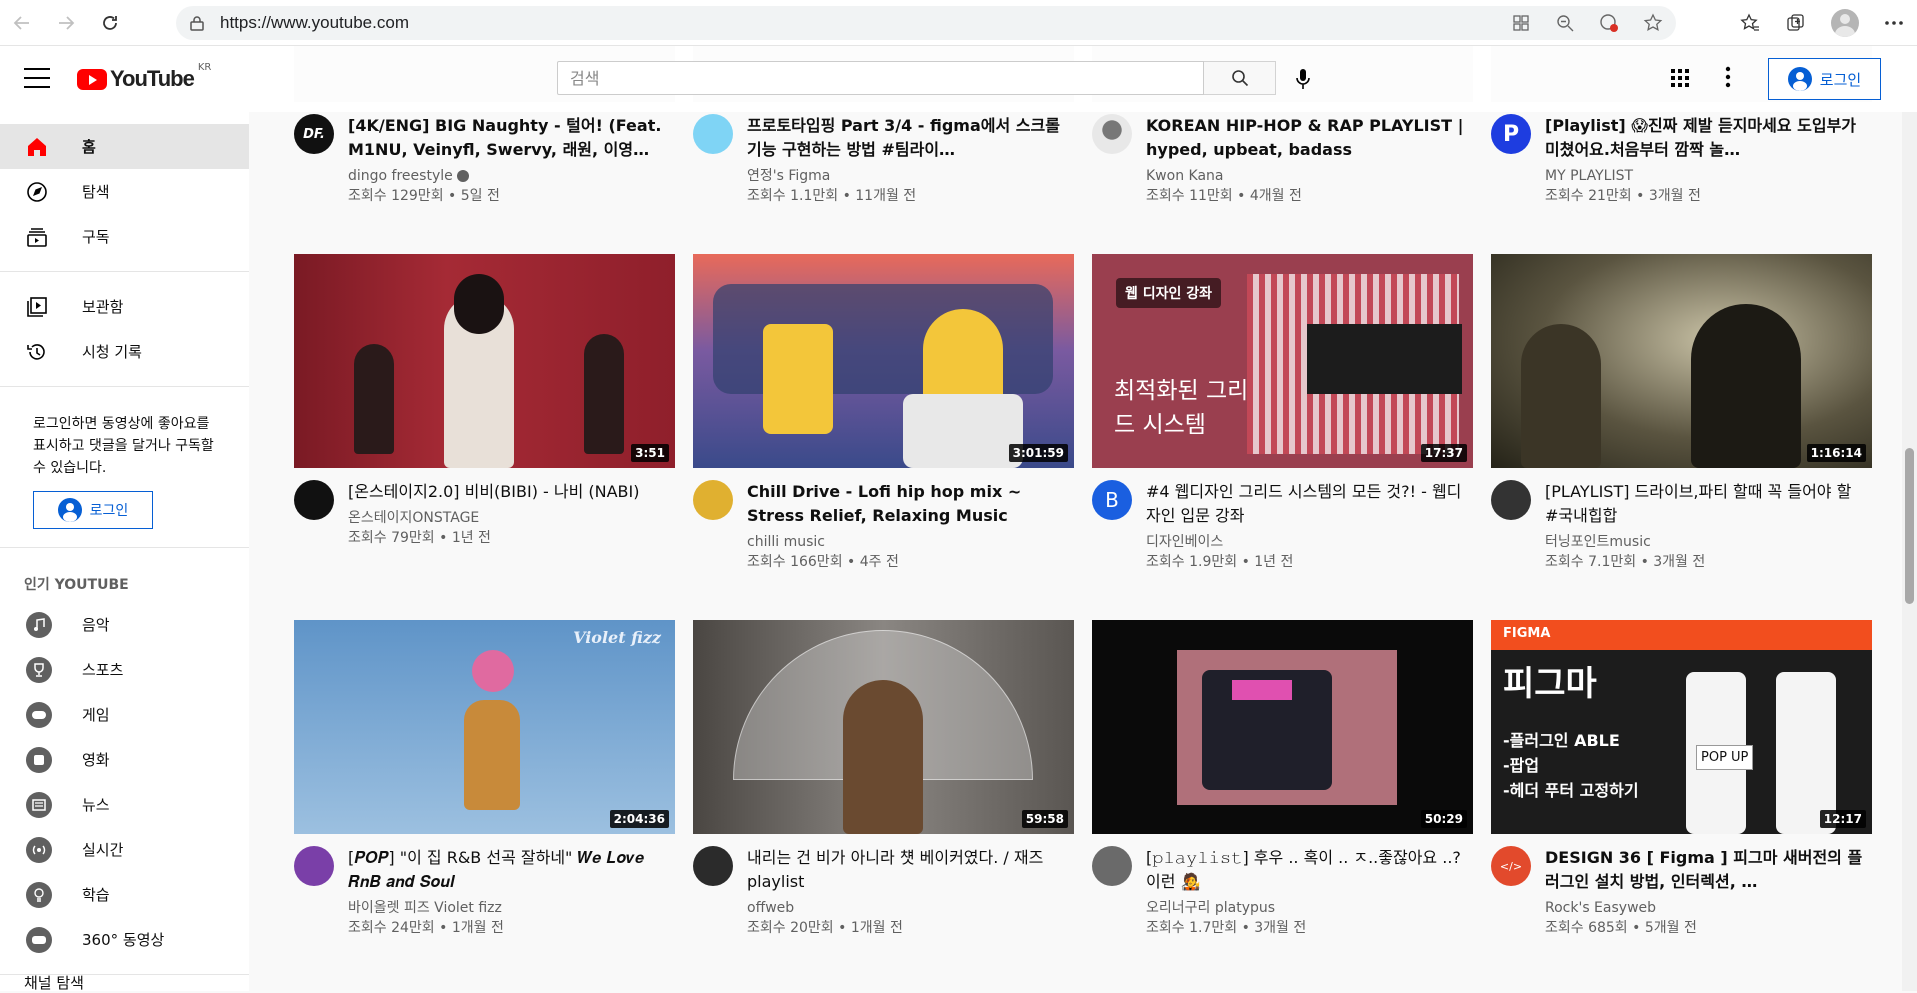 This screenshot has height=993, width=1917. Describe the element at coordinates (508, 176) in the screenshot. I see `channel-name: dingo freestyle` at that location.